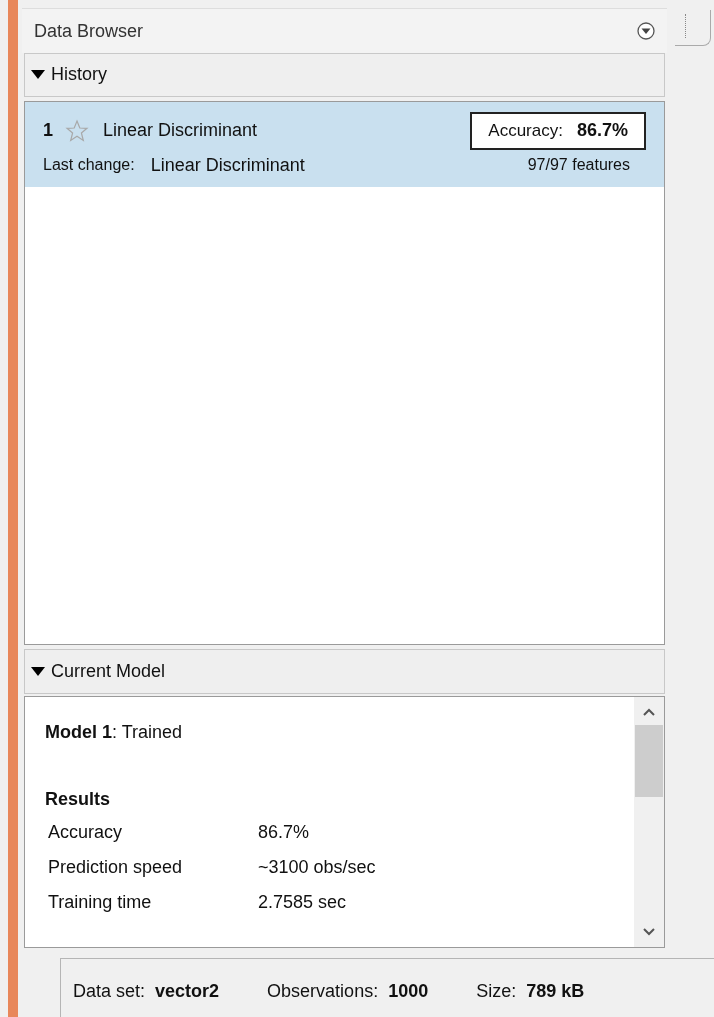 The width and height of the screenshot is (714, 1017). Describe the element at coordinates (109, 992) in the screenshot. I see `status-label: Data set:` at that location.